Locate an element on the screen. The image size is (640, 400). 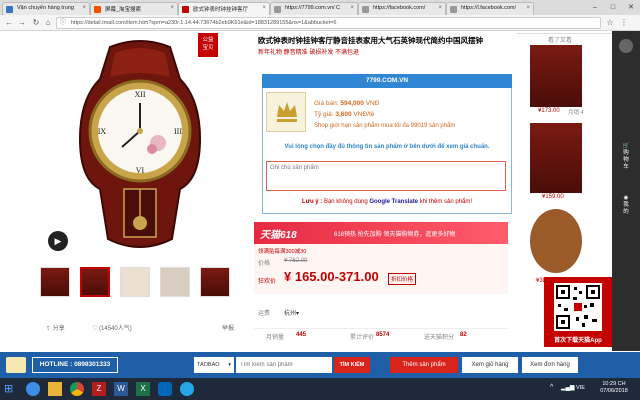
favorite-button: ♡ (14540人气) is located at coordinates (112, 327).